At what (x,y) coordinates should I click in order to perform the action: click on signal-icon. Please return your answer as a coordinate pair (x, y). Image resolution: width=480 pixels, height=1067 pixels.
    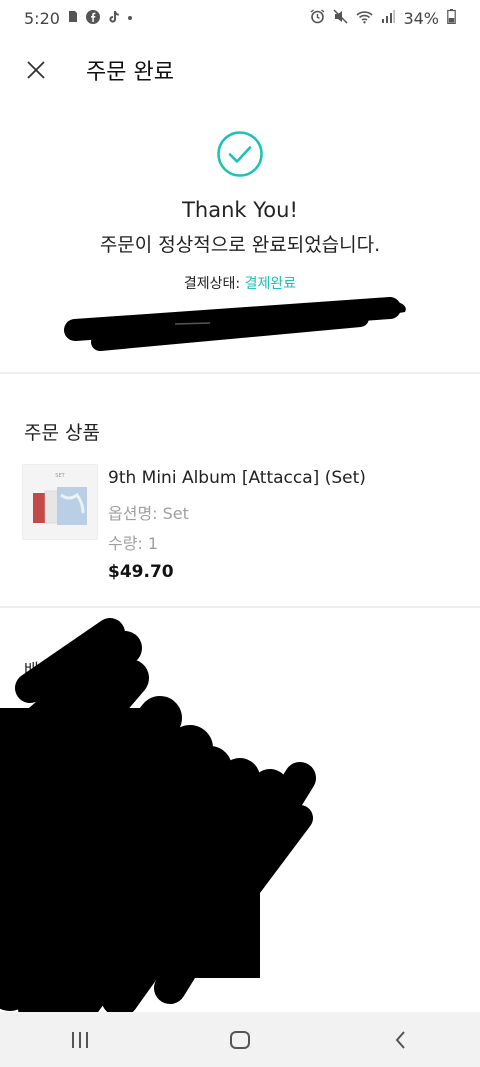
    Looking at the image, I should click on (388, 18).